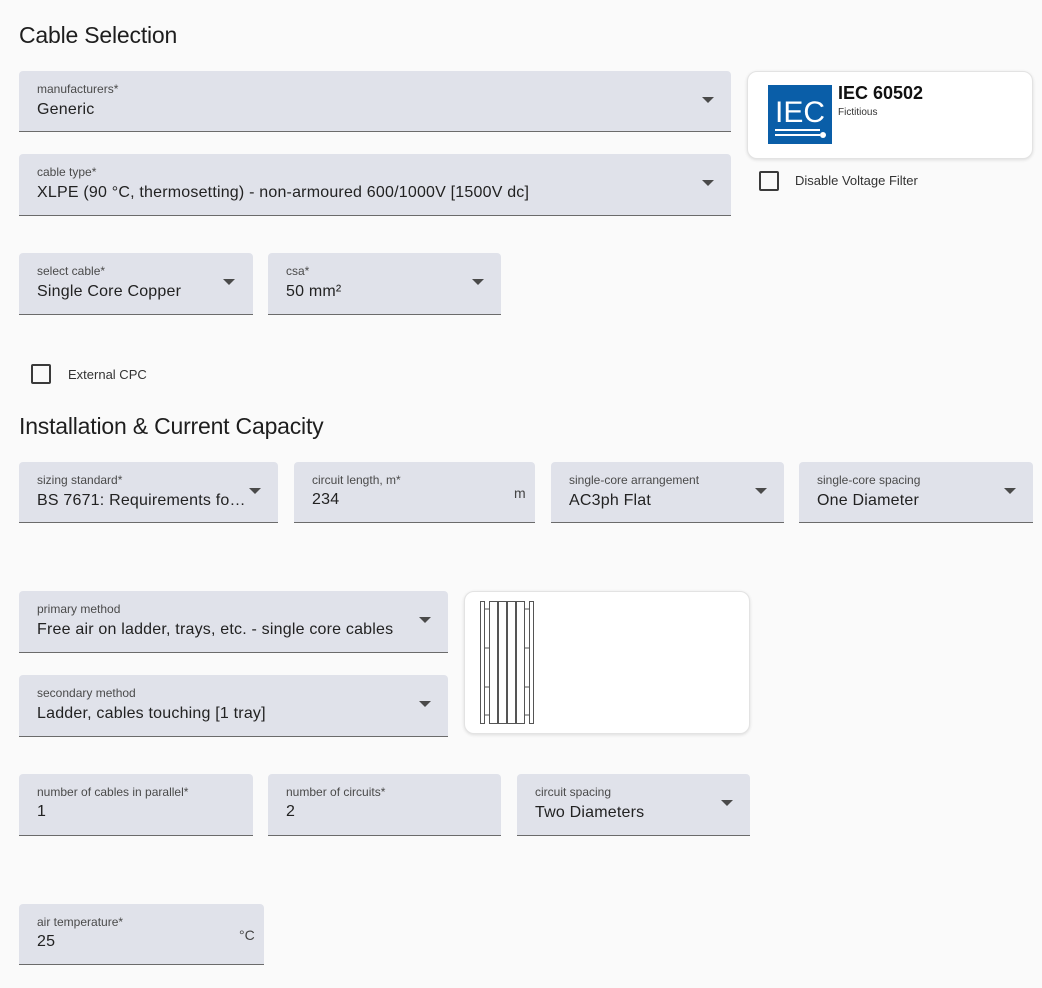 The width and height of the screenshot is (1042, 988). I want to click on secondary-method-label: secondary method, so click(86, 693).